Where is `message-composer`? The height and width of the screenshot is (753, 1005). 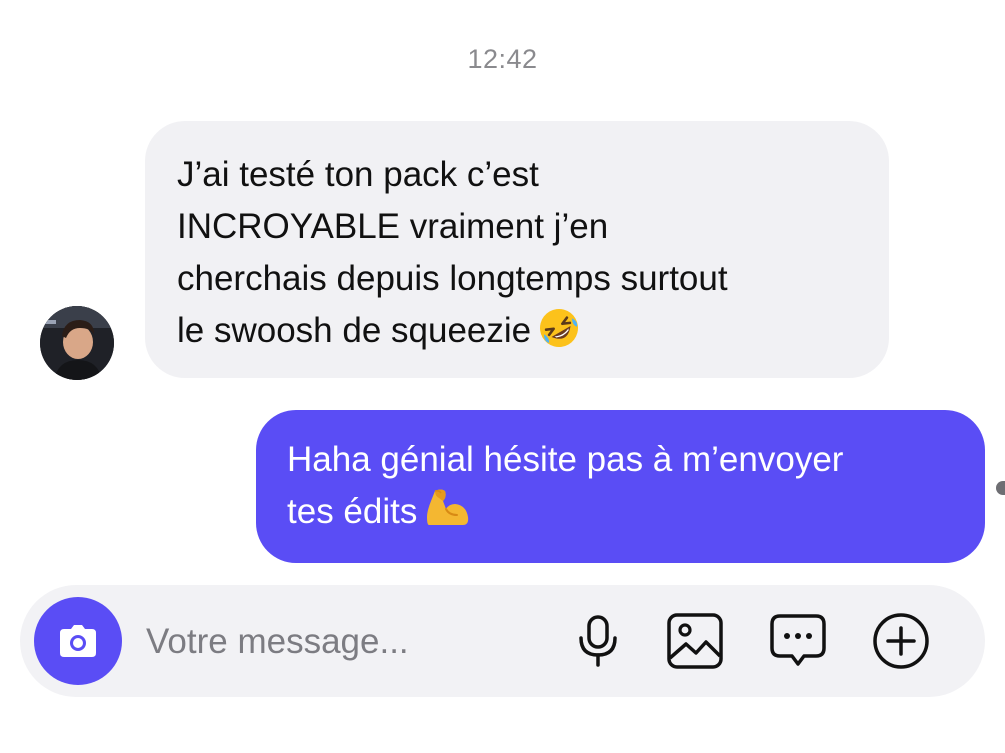 message-composer is located at coordinates (502, 641).